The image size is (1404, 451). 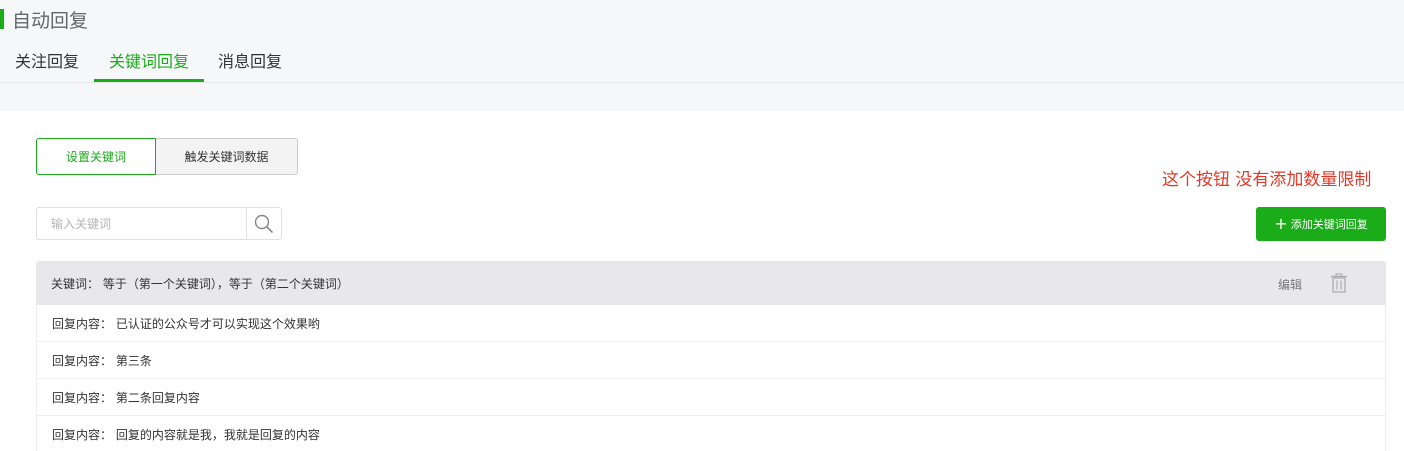 What do you see at coordinates (200, 283) in the screenshot?
I see `rule-keywords: 关键词： 等于（第一个关键词），等于（第二个关键词）` at bounding box center [200, 283].